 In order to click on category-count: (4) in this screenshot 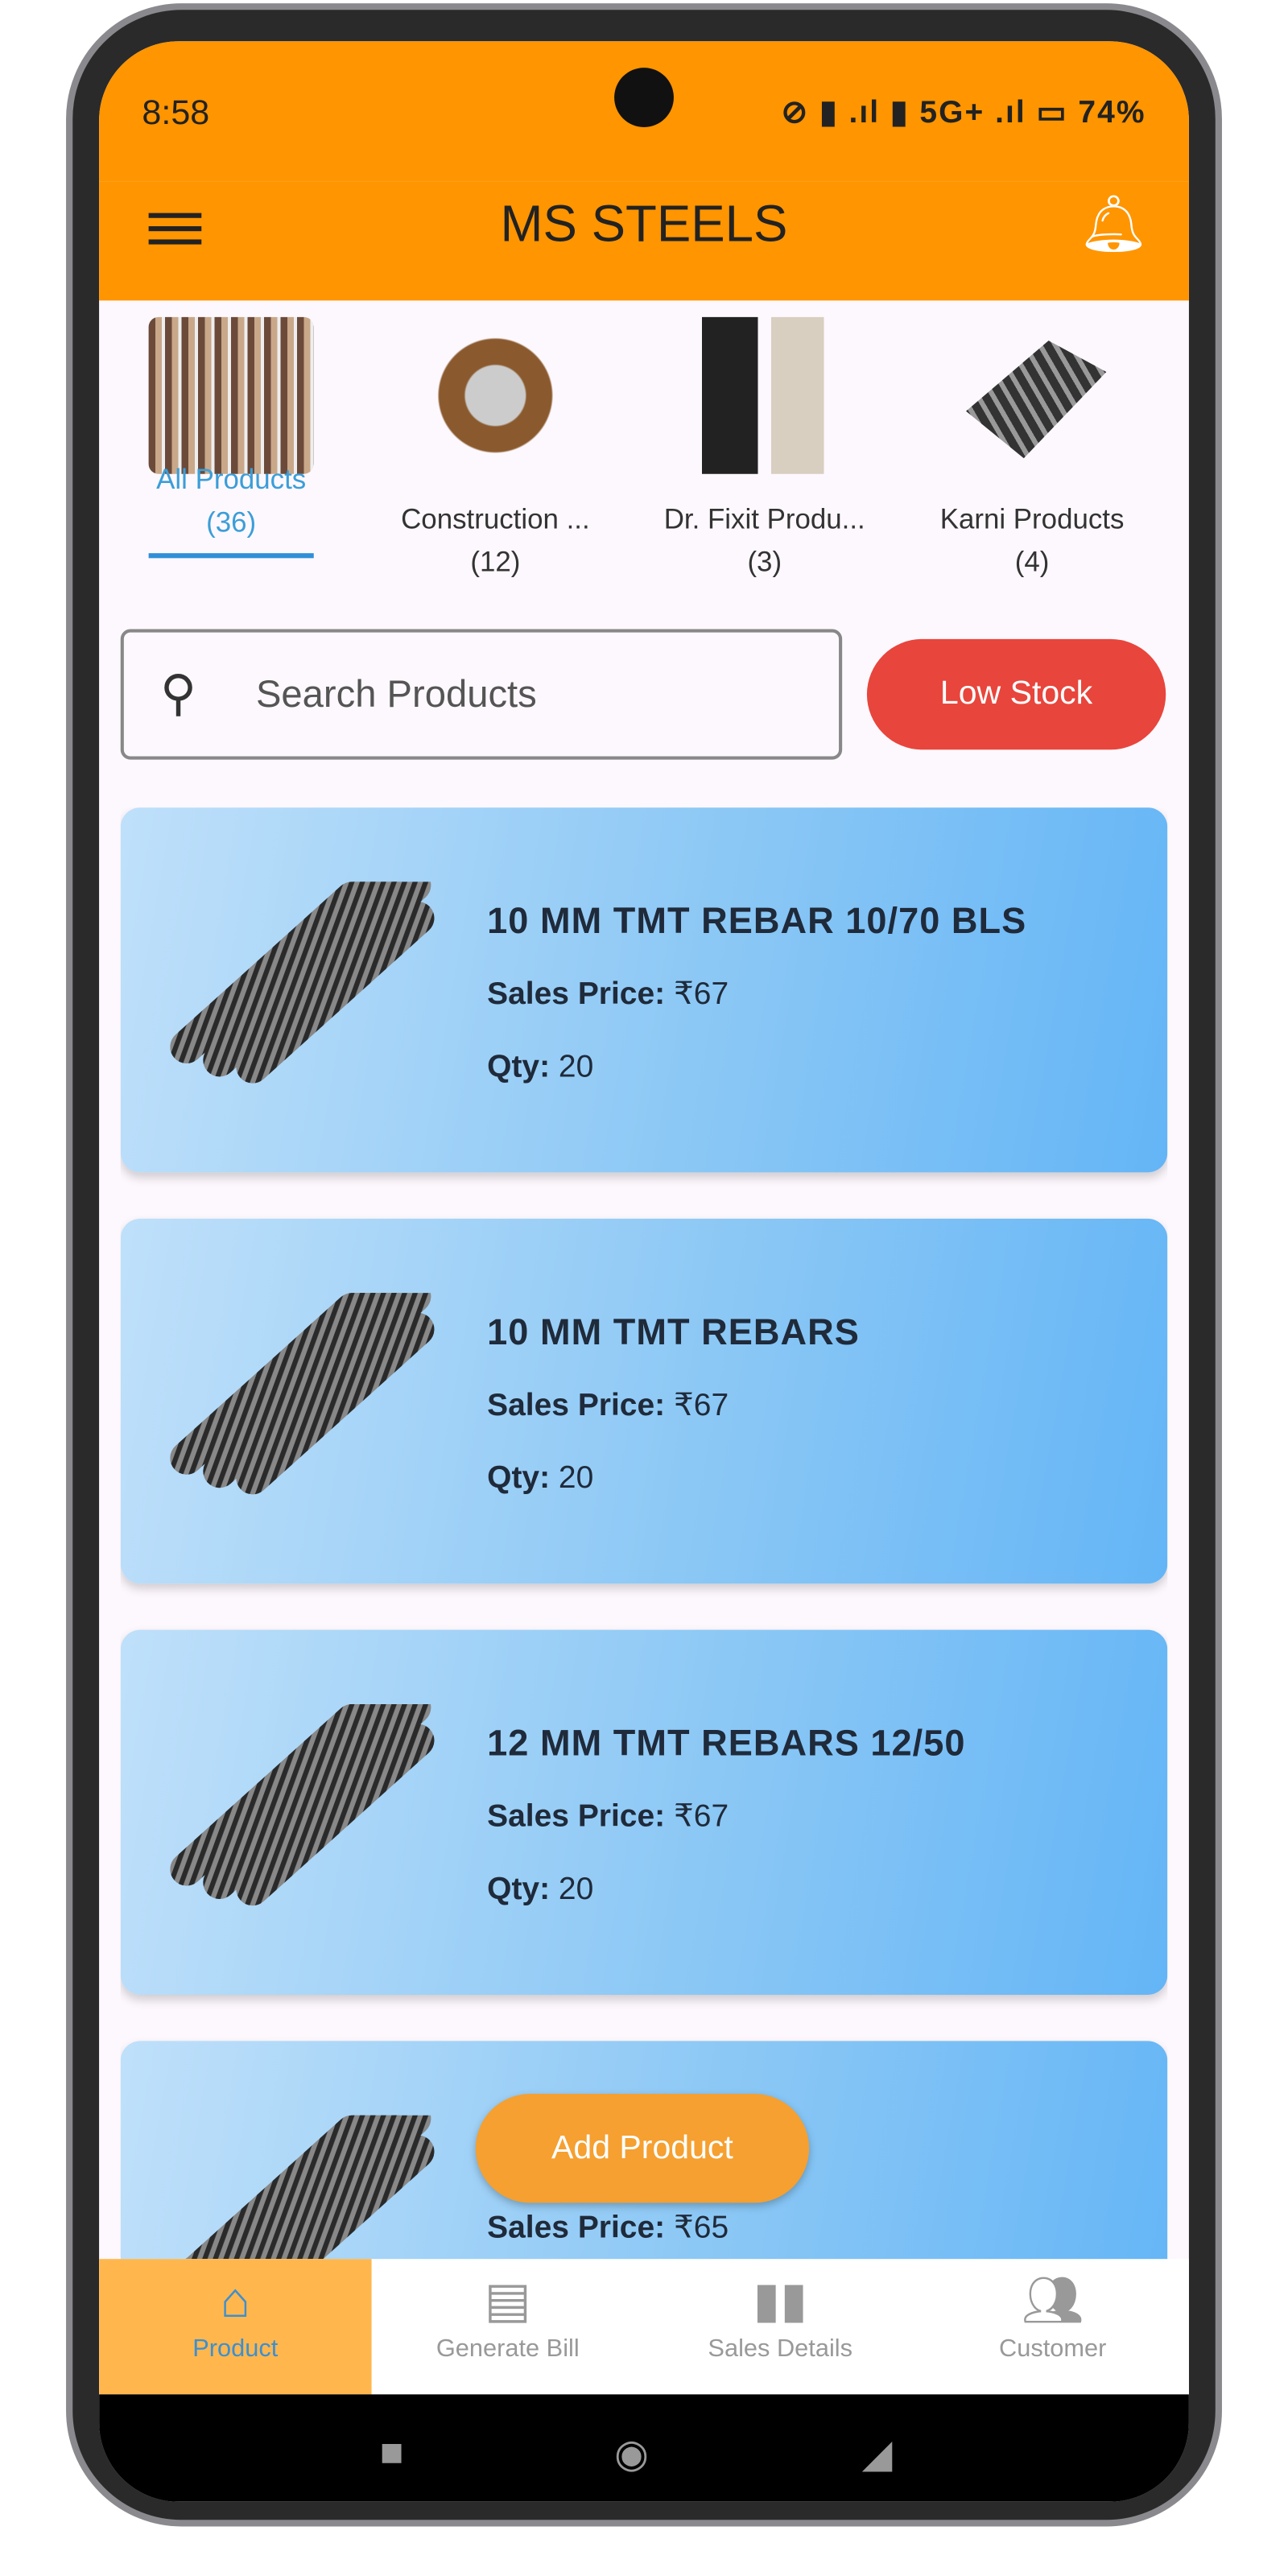, I will do `click(1032, 562)`.